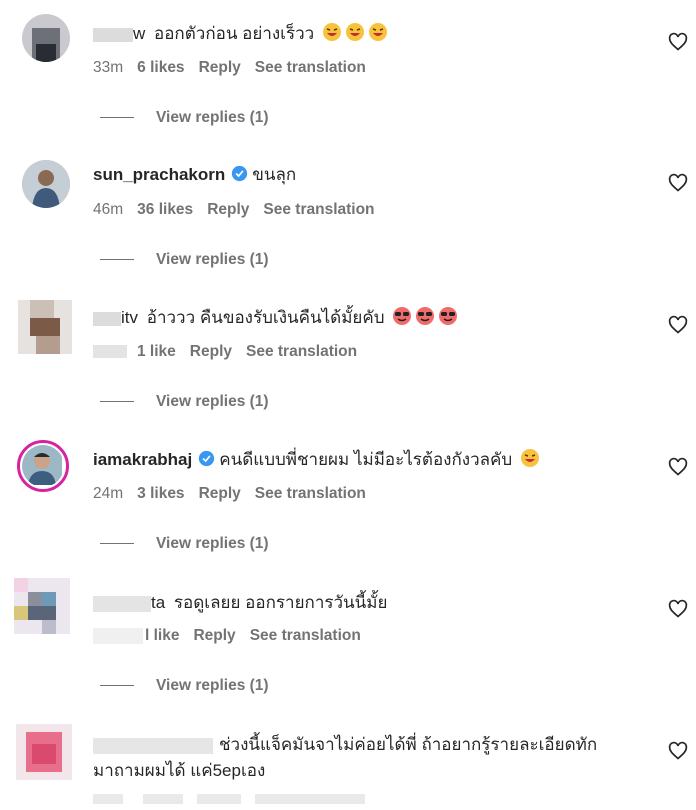  Describe the element at coordinates (43, 466) in the screenshot. I see `avatar-with-story-ring` at that location.